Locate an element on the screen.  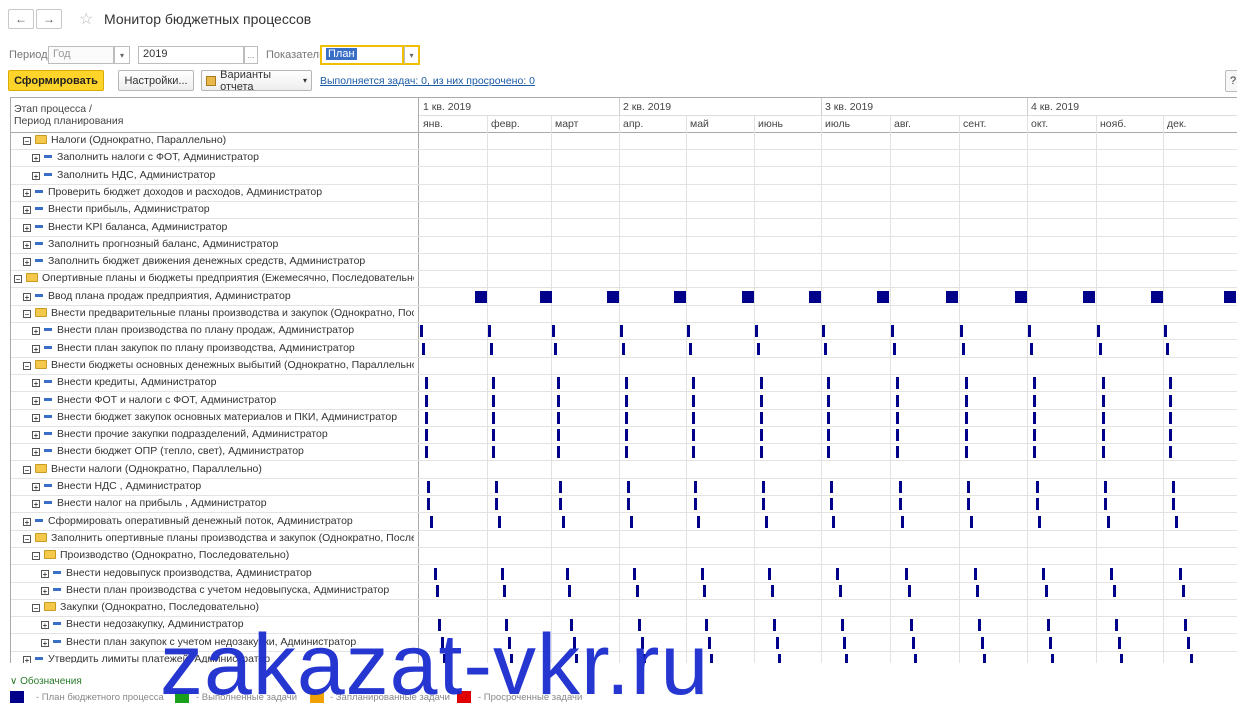
row-text: Внести прибыль, Администратор is located at coordinates (129, 209).